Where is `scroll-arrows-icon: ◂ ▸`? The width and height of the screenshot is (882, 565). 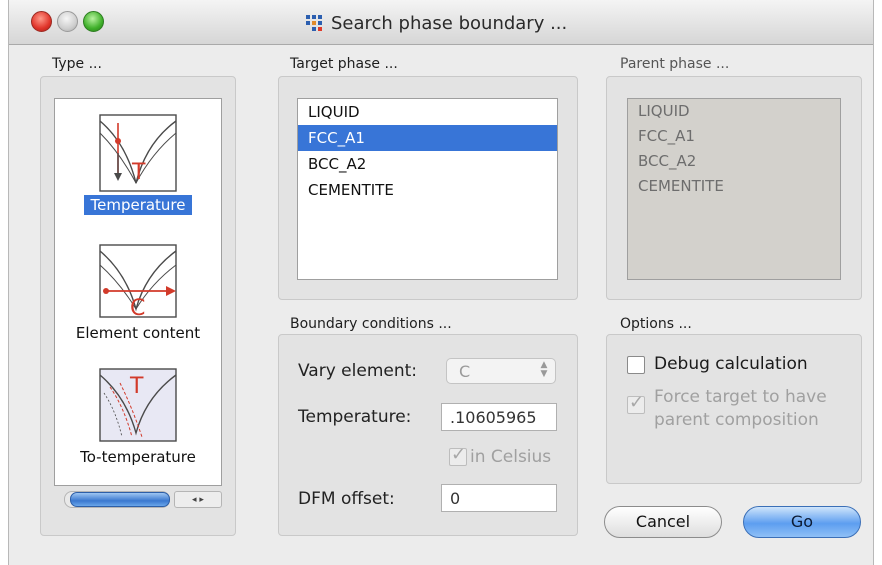
scroll-arrows-icon: ◂ ▸ is located at coordinates (198, 499).